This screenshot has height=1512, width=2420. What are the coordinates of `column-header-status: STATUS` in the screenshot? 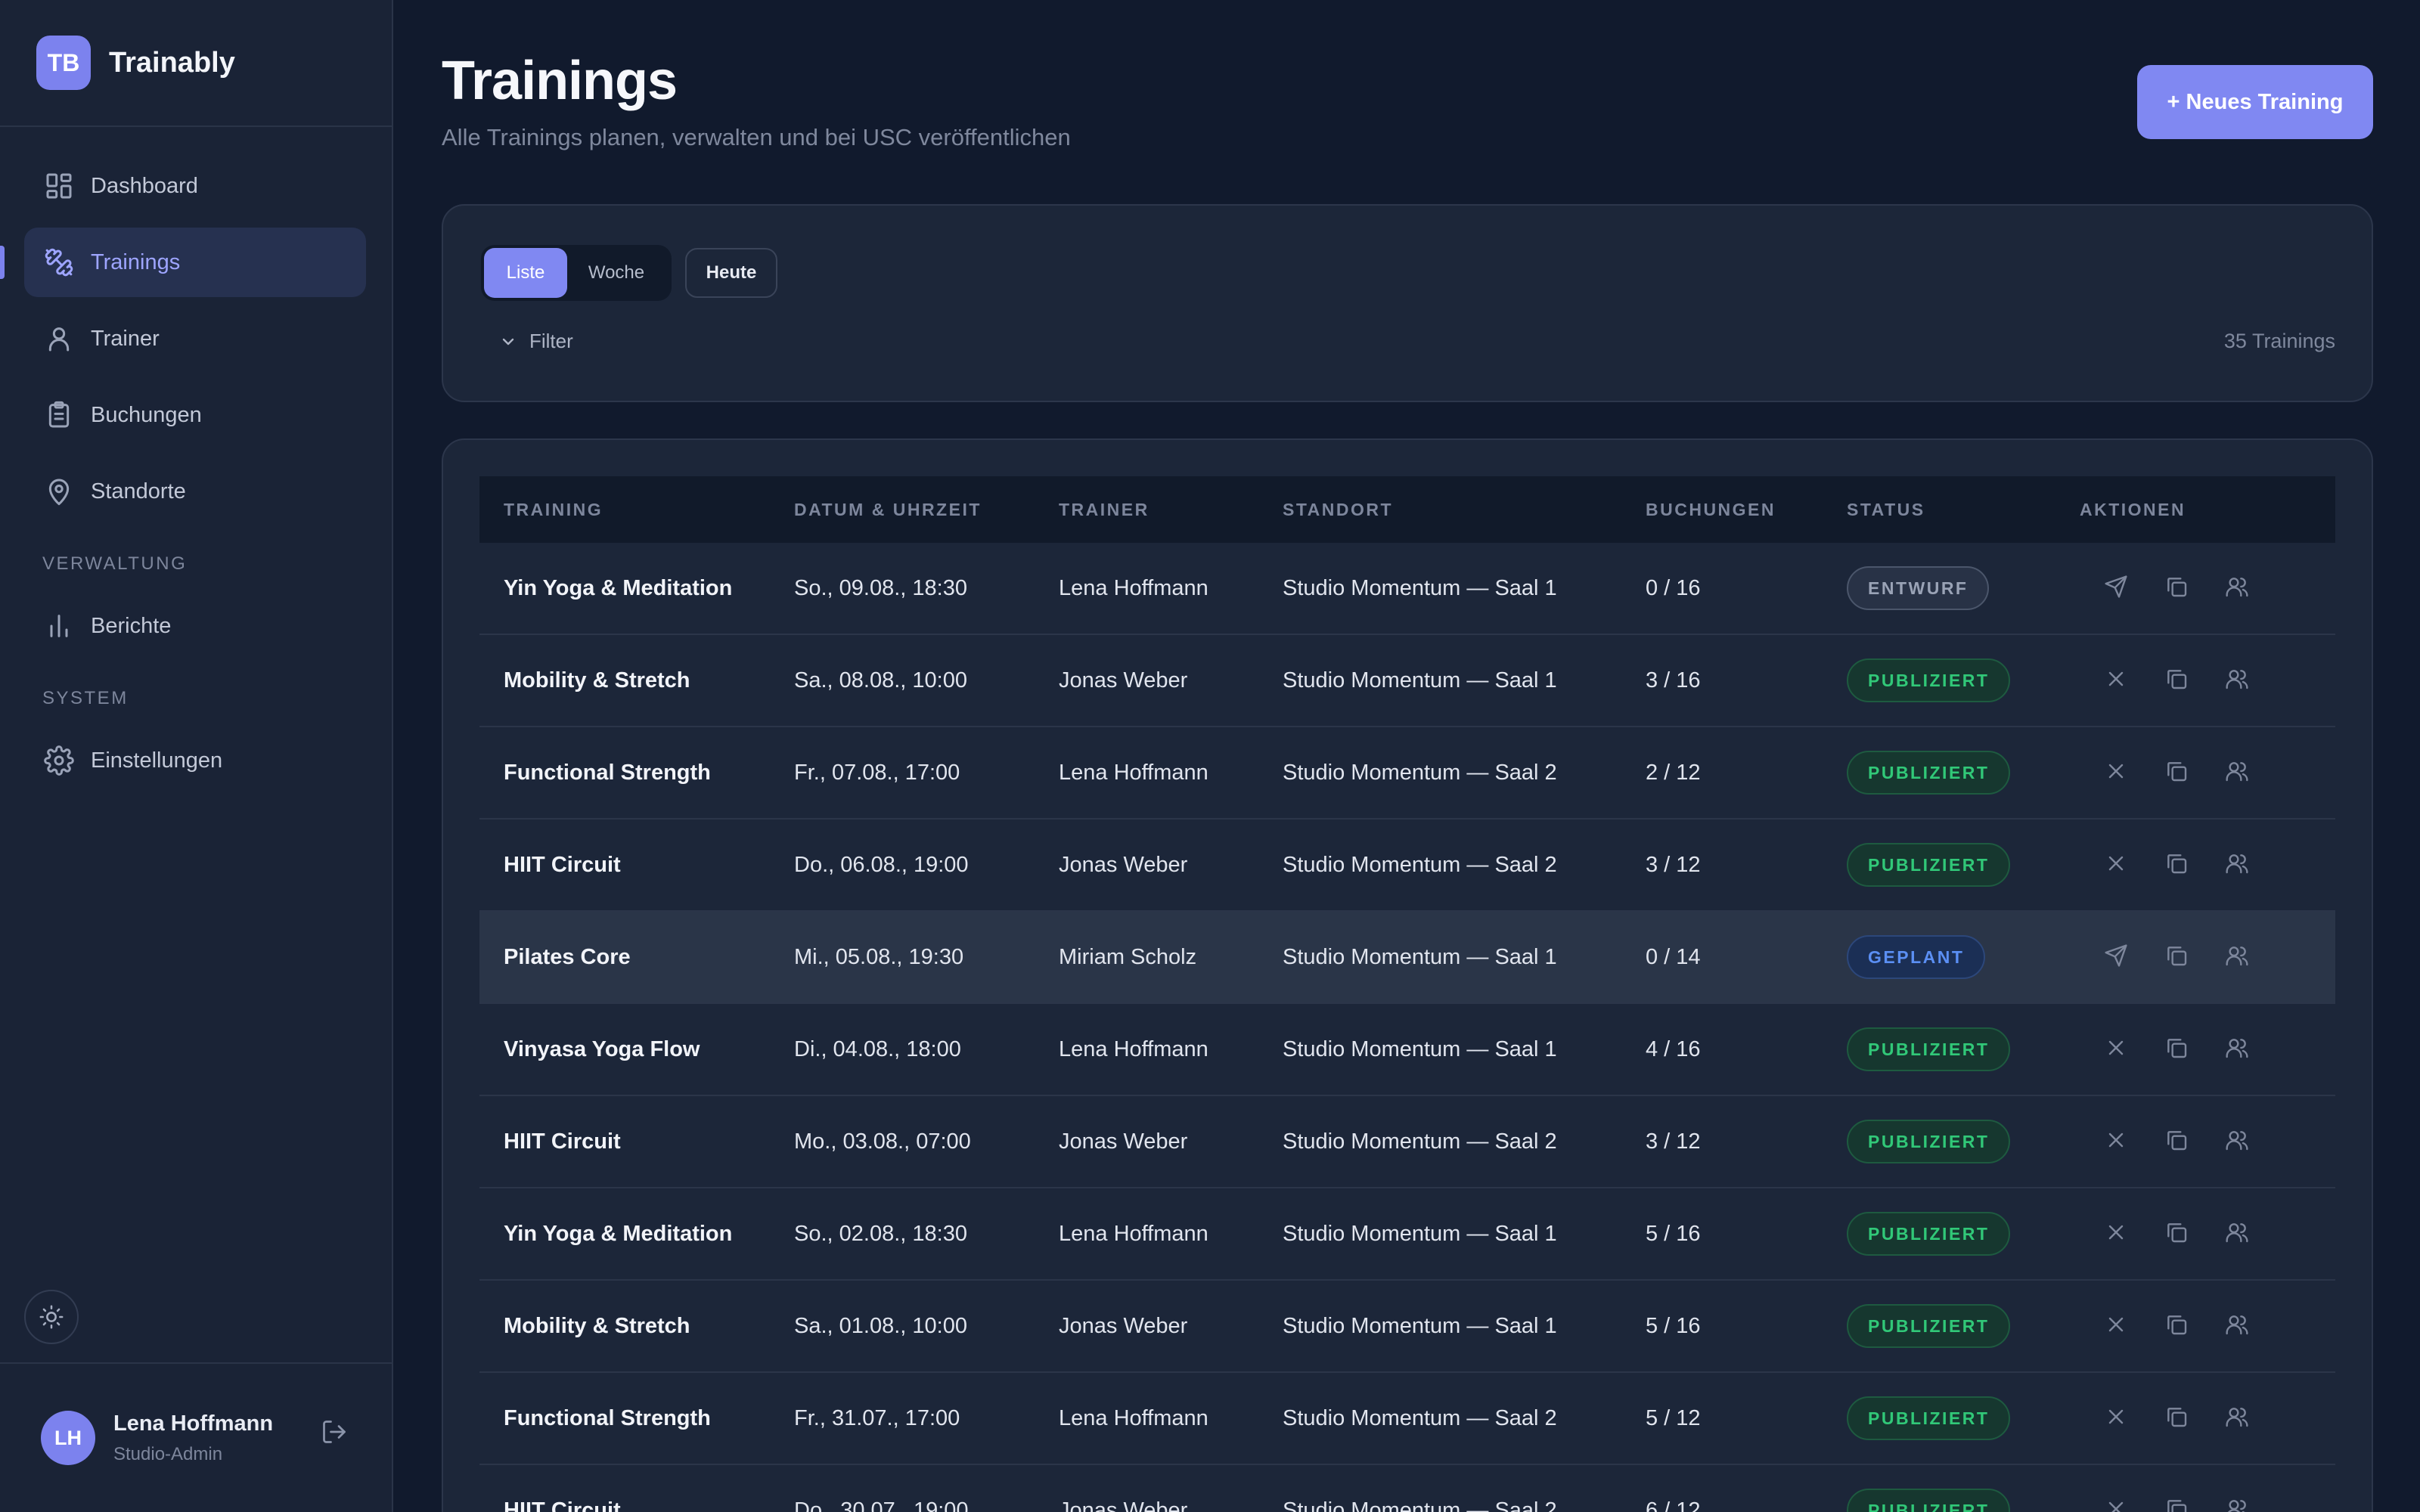 It's located at (1963, 510).